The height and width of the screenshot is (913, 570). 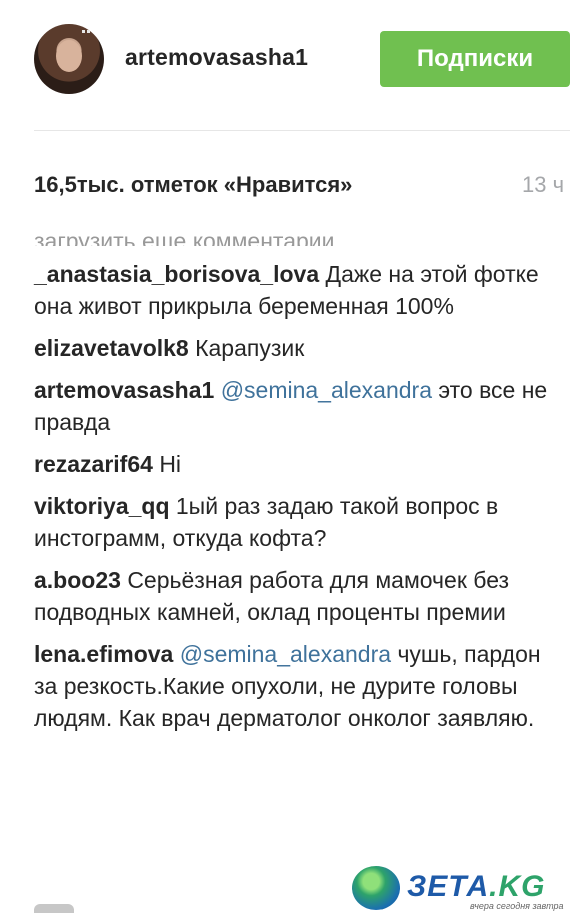 What do you see at coordinates (517, 906) in the screenshot?
I see `watermark-tagline: вчера сегодня завтра` at bounding box center [517, 906].